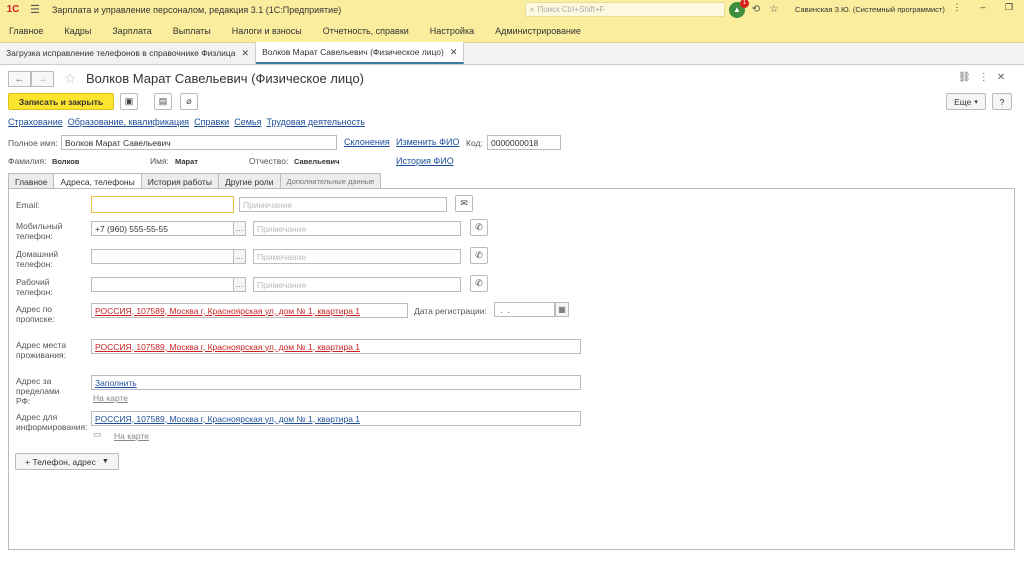 The image size is (1024, 561). What do you see at coordinates (524, 142) in the screenshot?
I see `code-field: 0000000018` at bounding box center [524, 142].